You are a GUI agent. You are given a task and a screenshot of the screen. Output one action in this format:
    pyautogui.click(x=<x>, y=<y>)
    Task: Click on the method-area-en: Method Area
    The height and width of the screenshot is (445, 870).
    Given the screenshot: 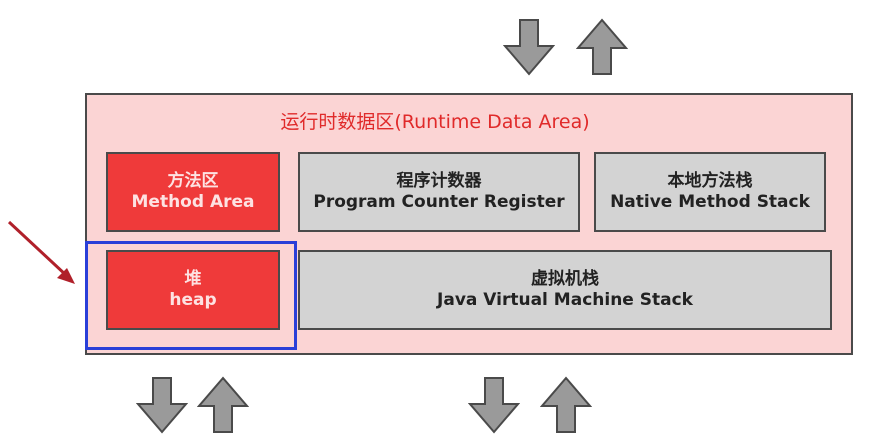 What is the action you would take?
    pyautogui.click(x=193, y=202)
    